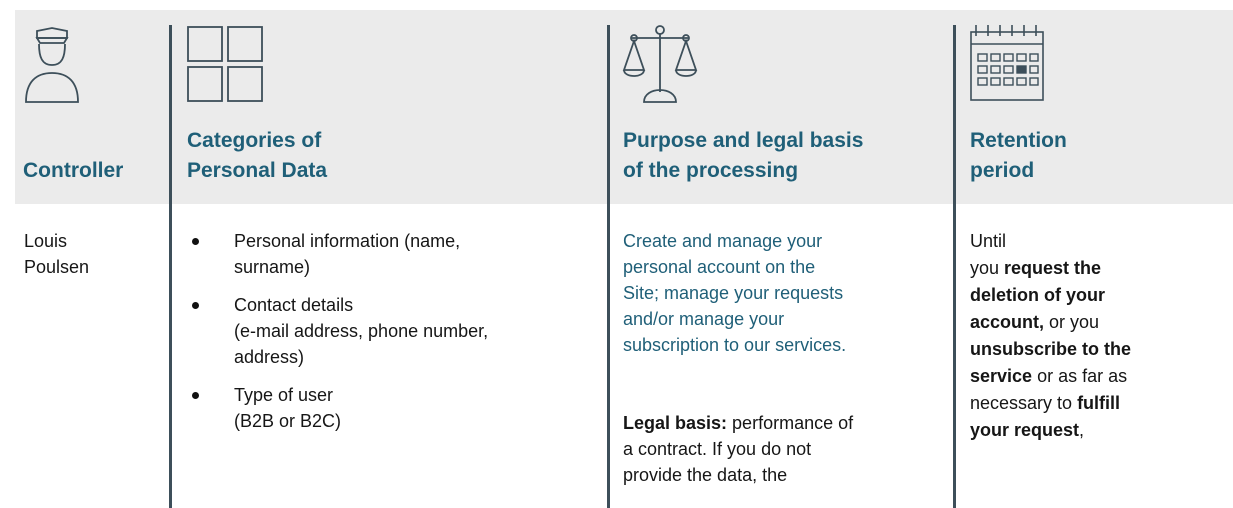 The width and height of the screenshot is (1233, 508). Describe the element at coordinates (1097, 430) in the screenshot. I see `retention-line: your request,` at that location.